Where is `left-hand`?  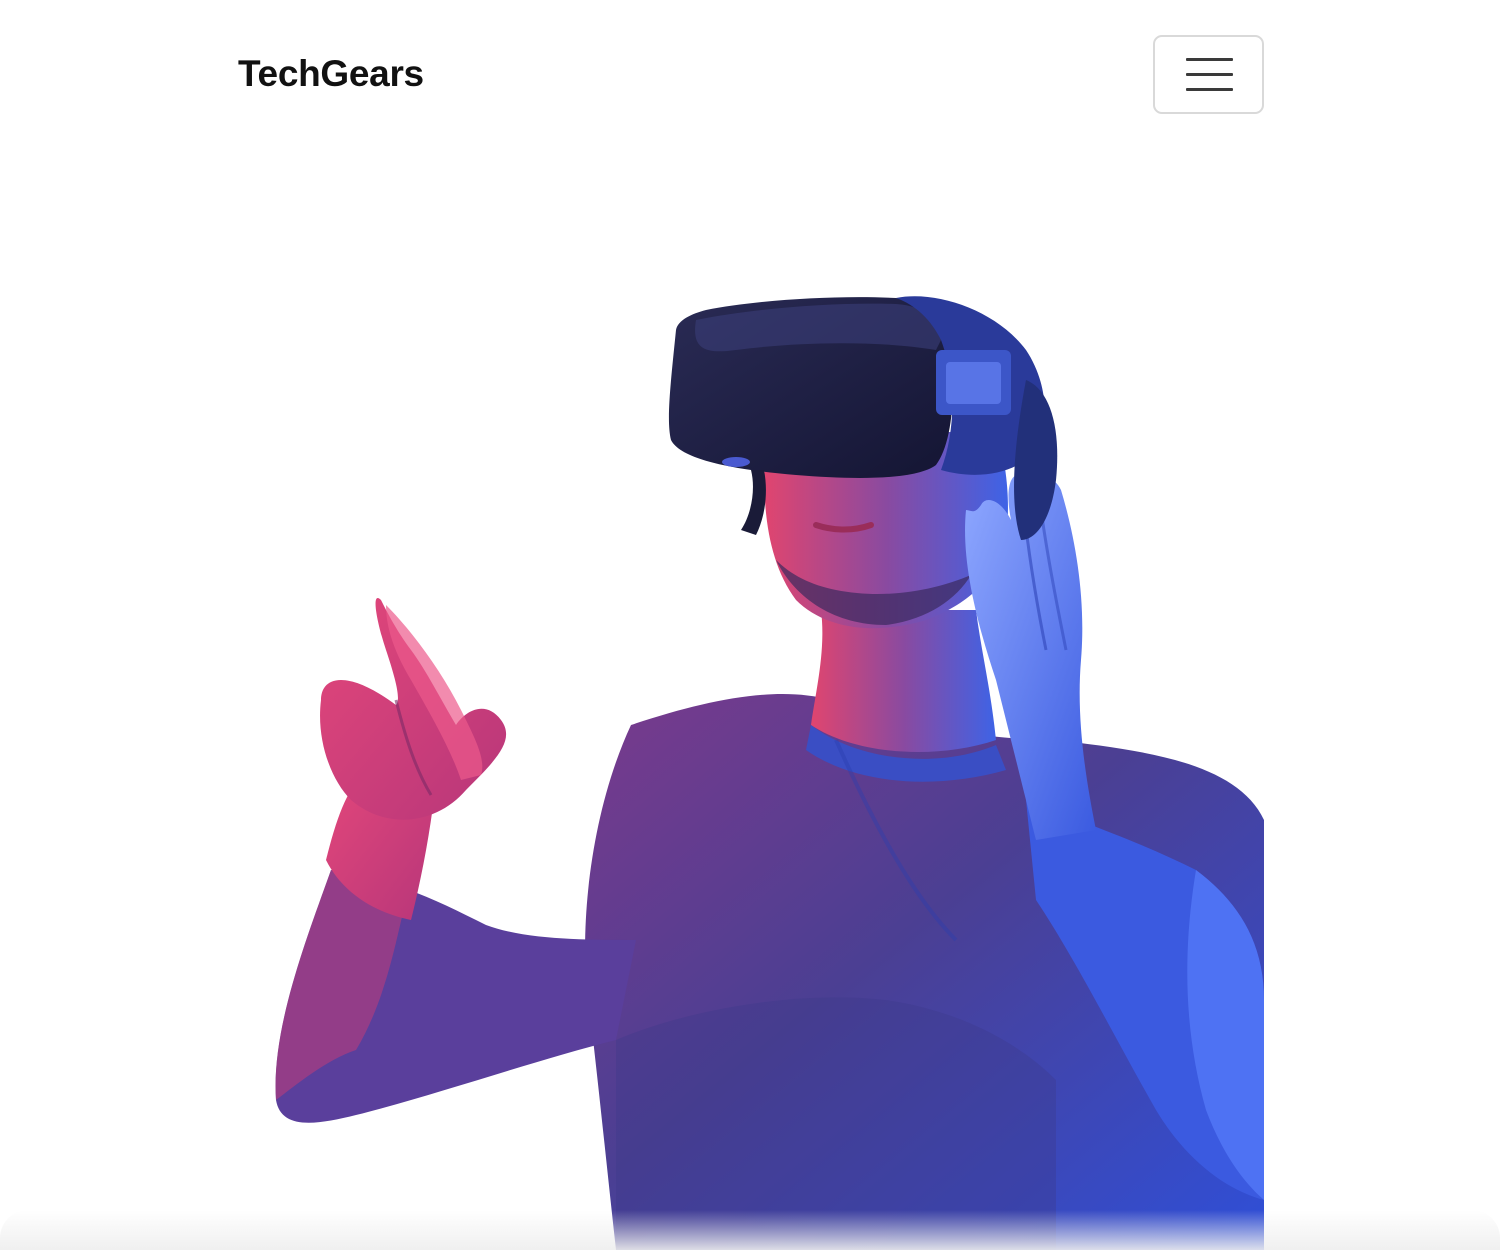
left-hand is located at coordinates (413, 709).